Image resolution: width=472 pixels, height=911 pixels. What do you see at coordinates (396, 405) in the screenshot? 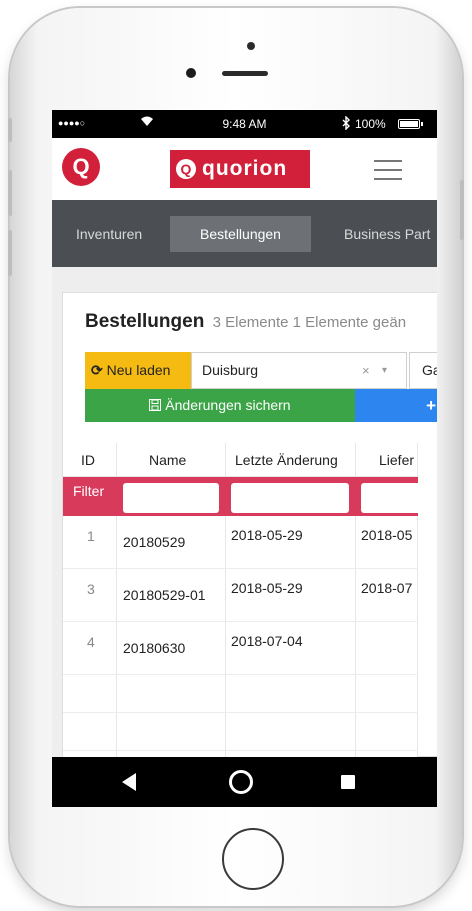
I see `add-button: +` at bounding box center [396, 405].